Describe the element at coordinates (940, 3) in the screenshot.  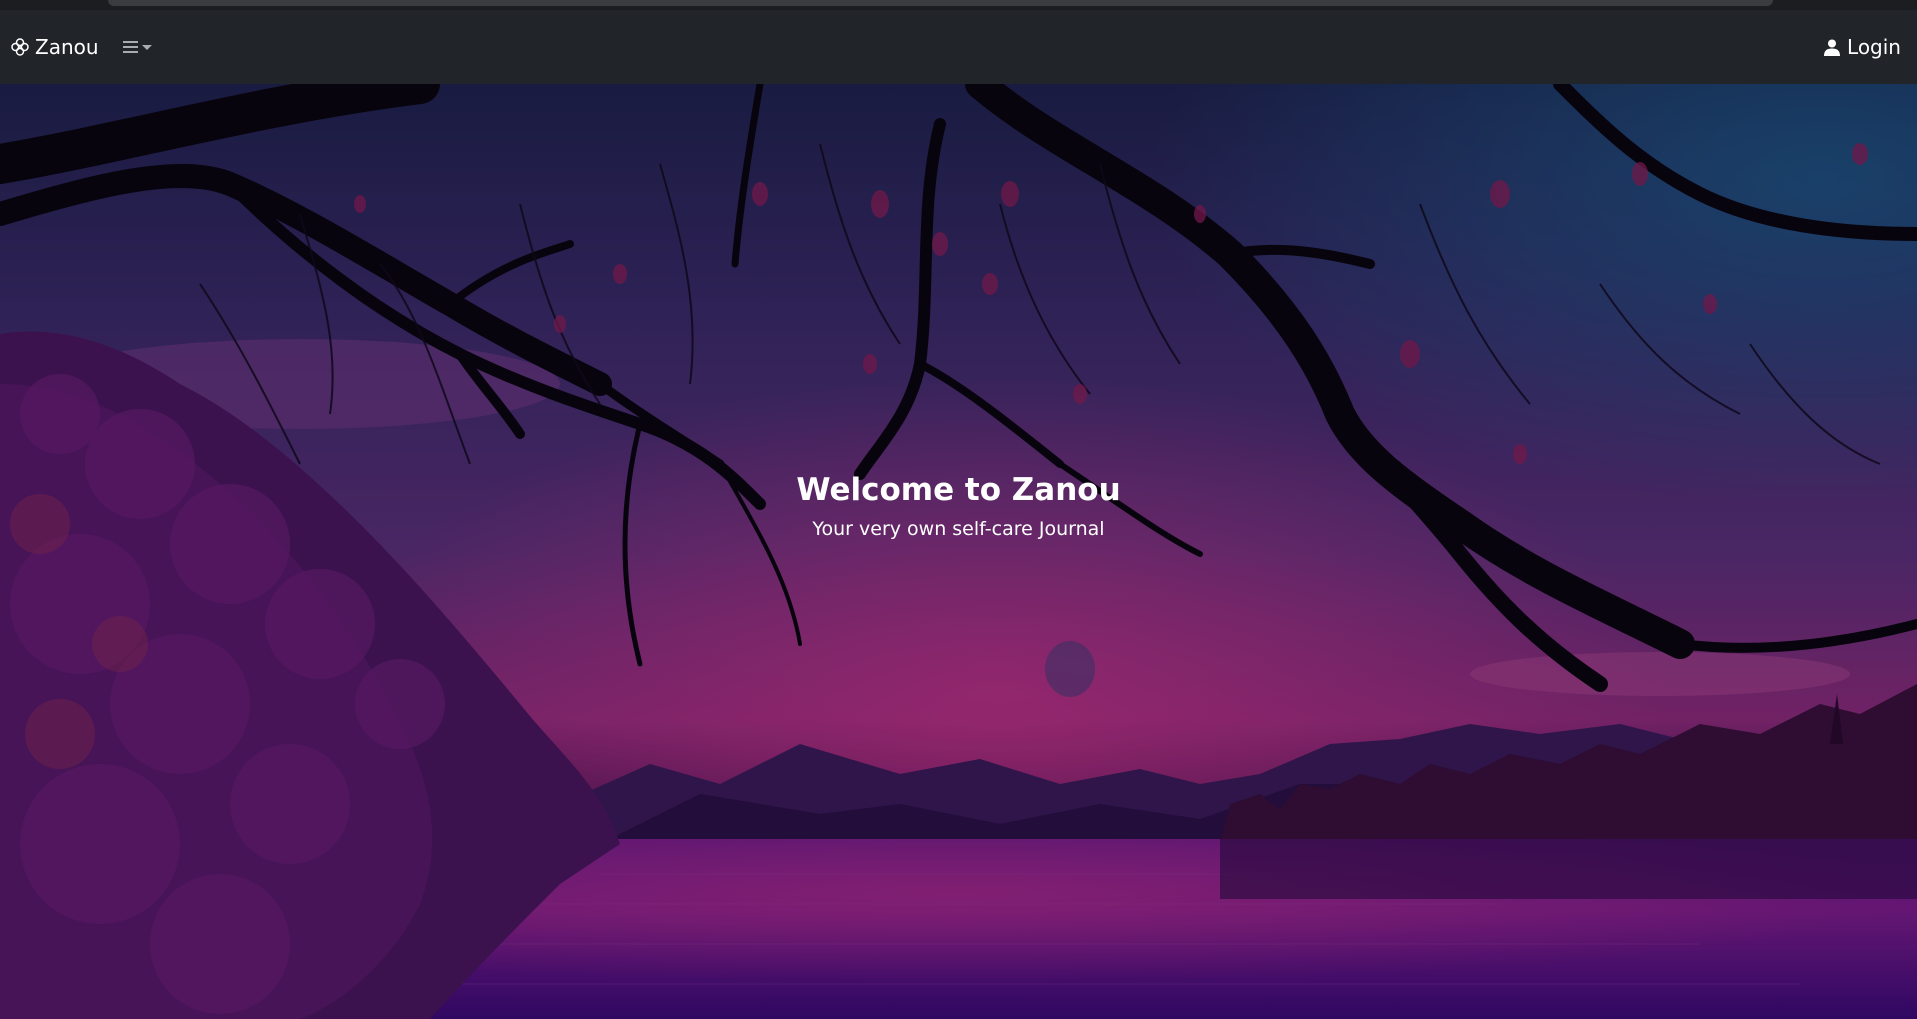
I see `browser-address-bar` at that location.